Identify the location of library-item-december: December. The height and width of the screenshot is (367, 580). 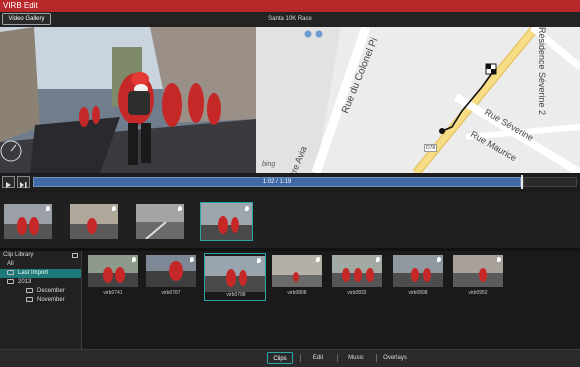
(40, 291).